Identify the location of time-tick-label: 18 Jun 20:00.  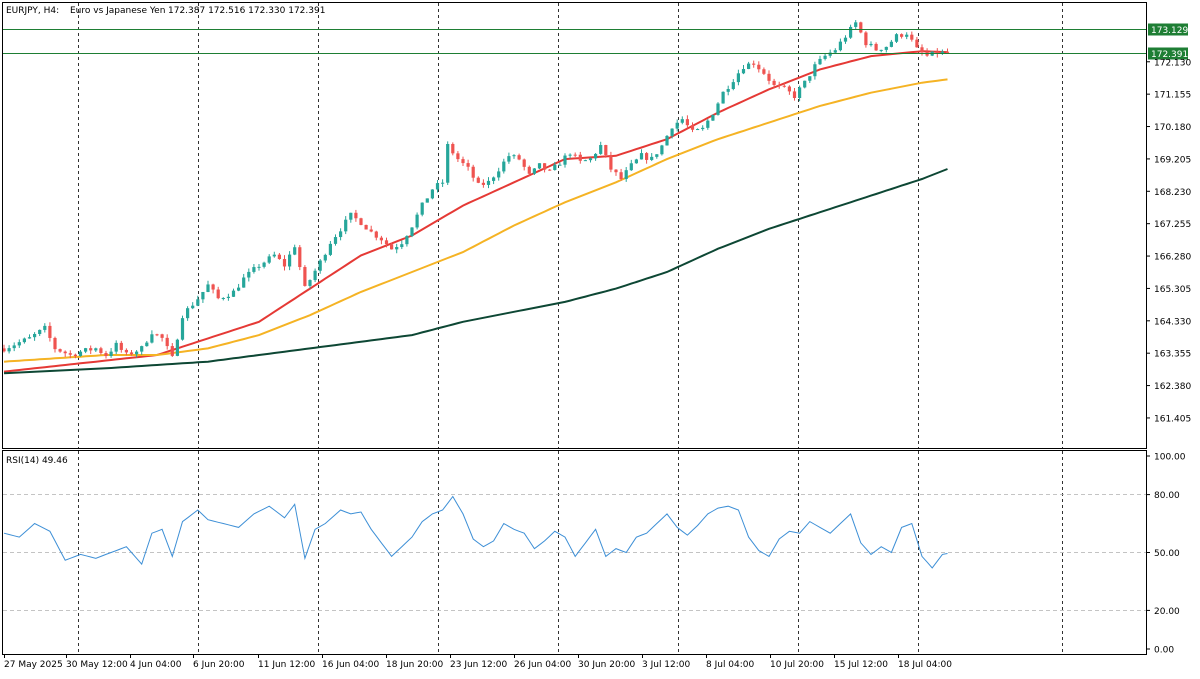
(414, 665).